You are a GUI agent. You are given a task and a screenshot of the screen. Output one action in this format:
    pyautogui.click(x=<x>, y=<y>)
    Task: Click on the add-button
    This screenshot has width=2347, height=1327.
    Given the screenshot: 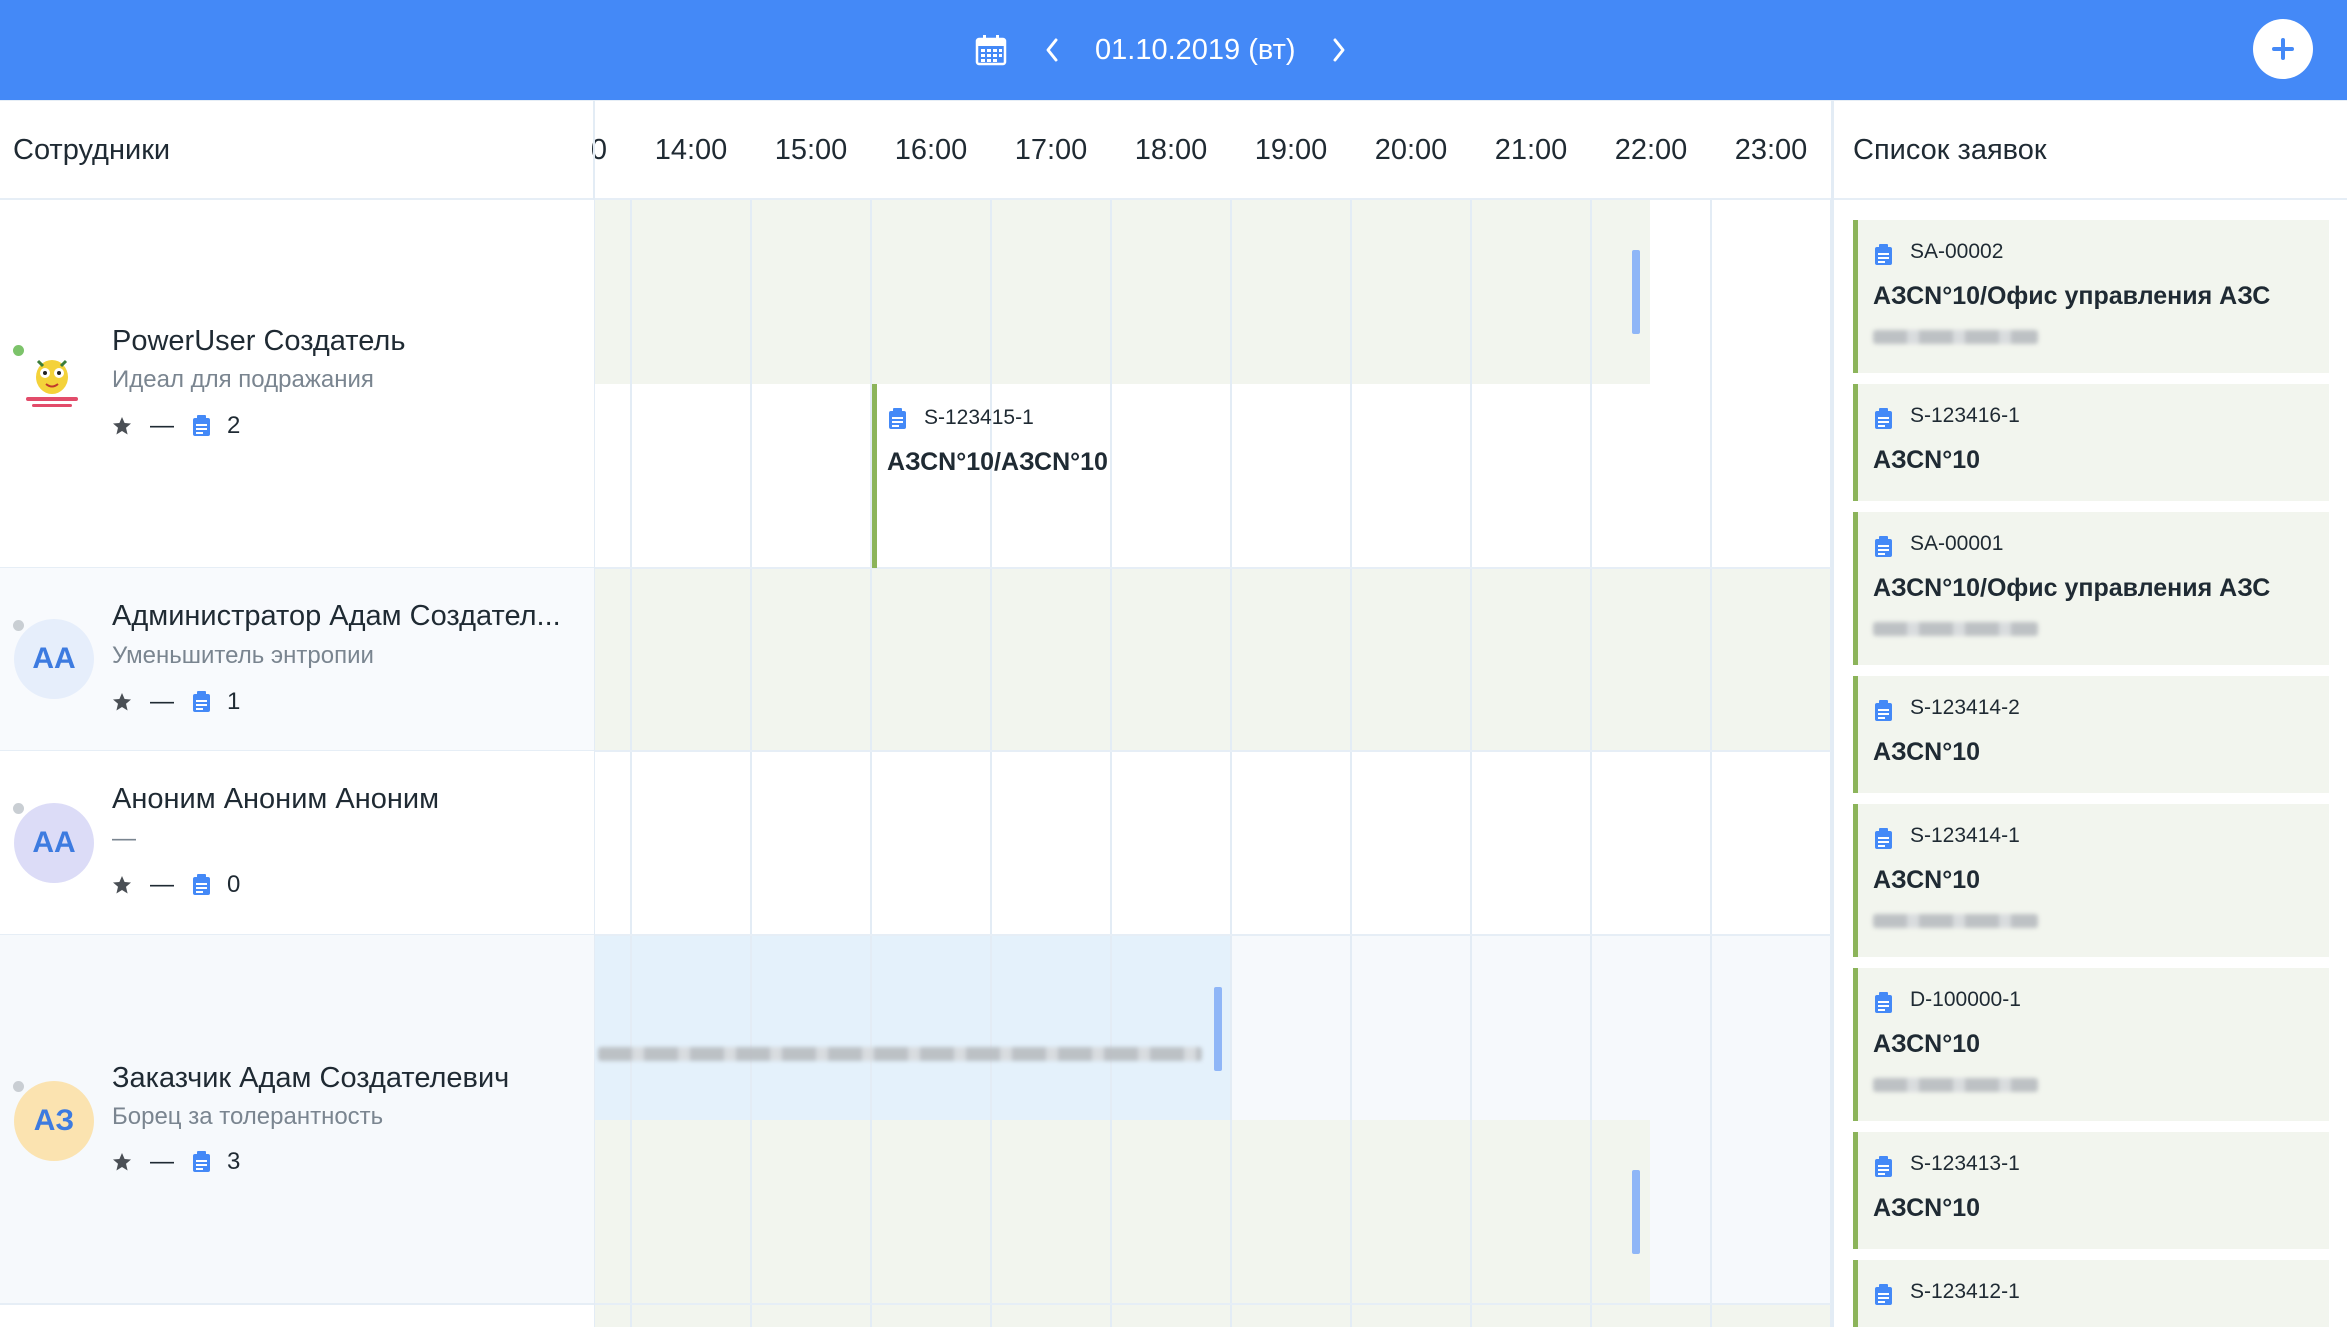 What is the action you would take?
    pyautogui.click(x=2283, y=49)
    